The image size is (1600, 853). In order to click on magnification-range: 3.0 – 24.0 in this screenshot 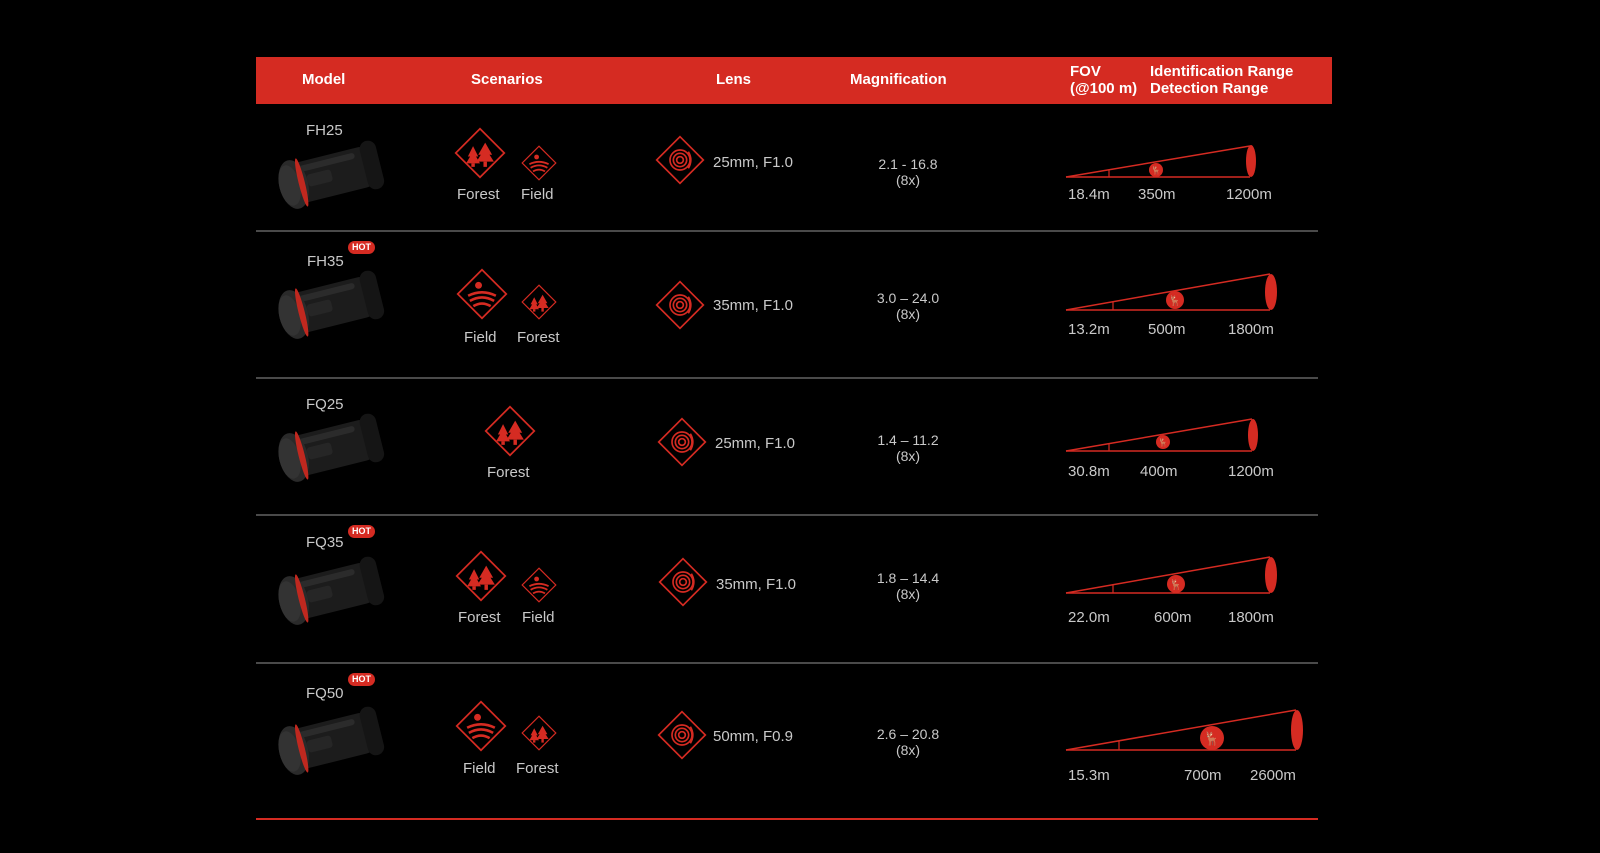, I will do `click(908, 298)`.